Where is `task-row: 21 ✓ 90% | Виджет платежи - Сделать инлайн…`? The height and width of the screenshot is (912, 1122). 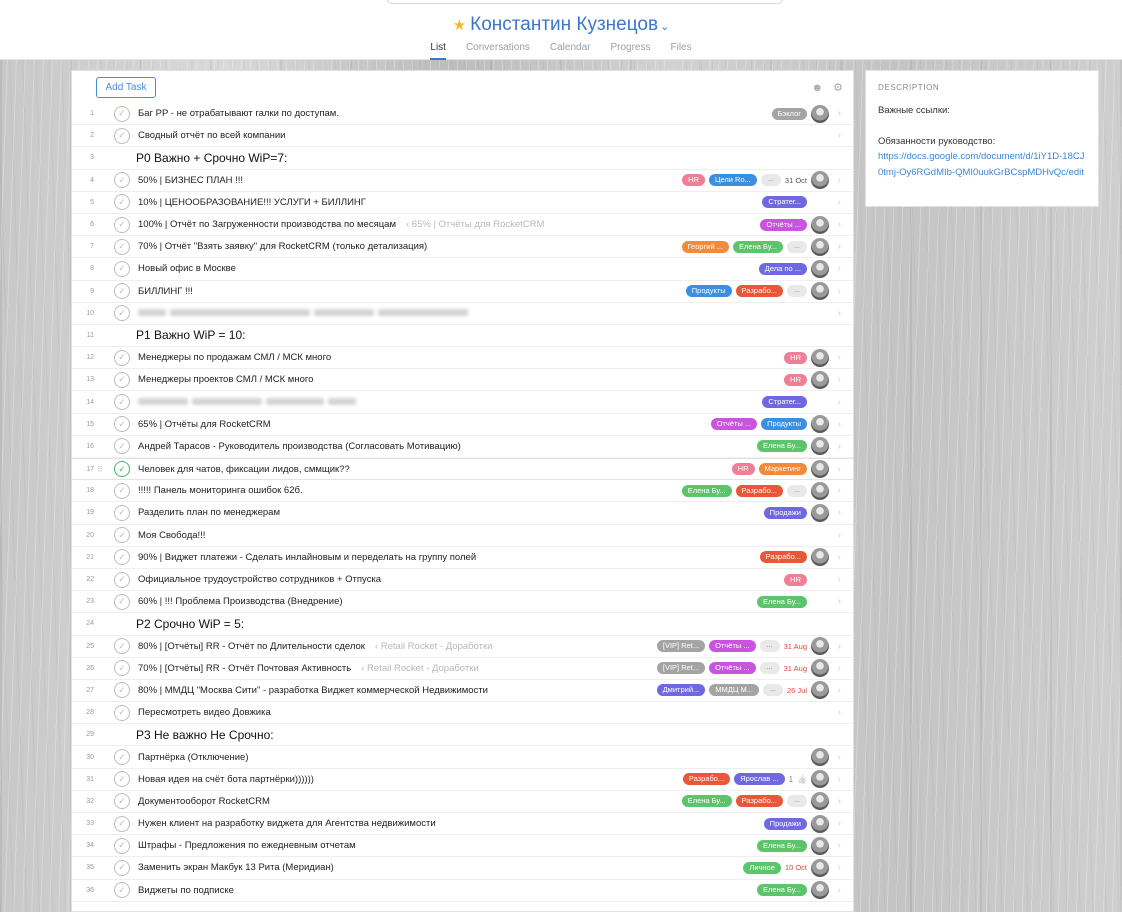 task-row: 21 ✓ 90% | Виджет платежи - Сделать инлайн… is located at coordinates (462, 558).